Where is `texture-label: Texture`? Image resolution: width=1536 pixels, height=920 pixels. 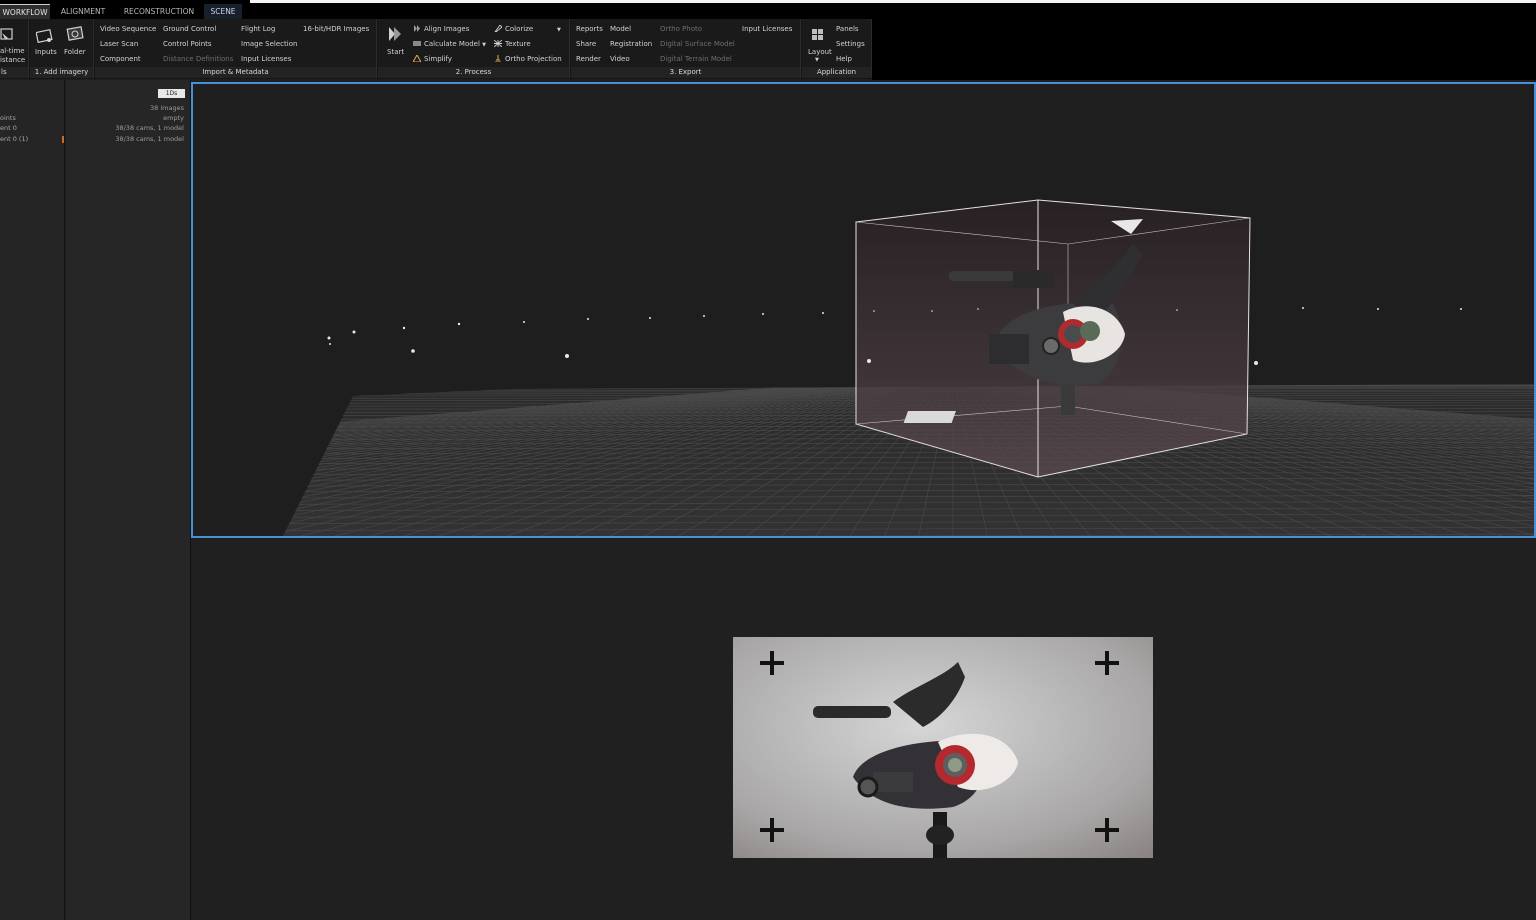 texture-label: Texture is located at coordinates (518, 44).